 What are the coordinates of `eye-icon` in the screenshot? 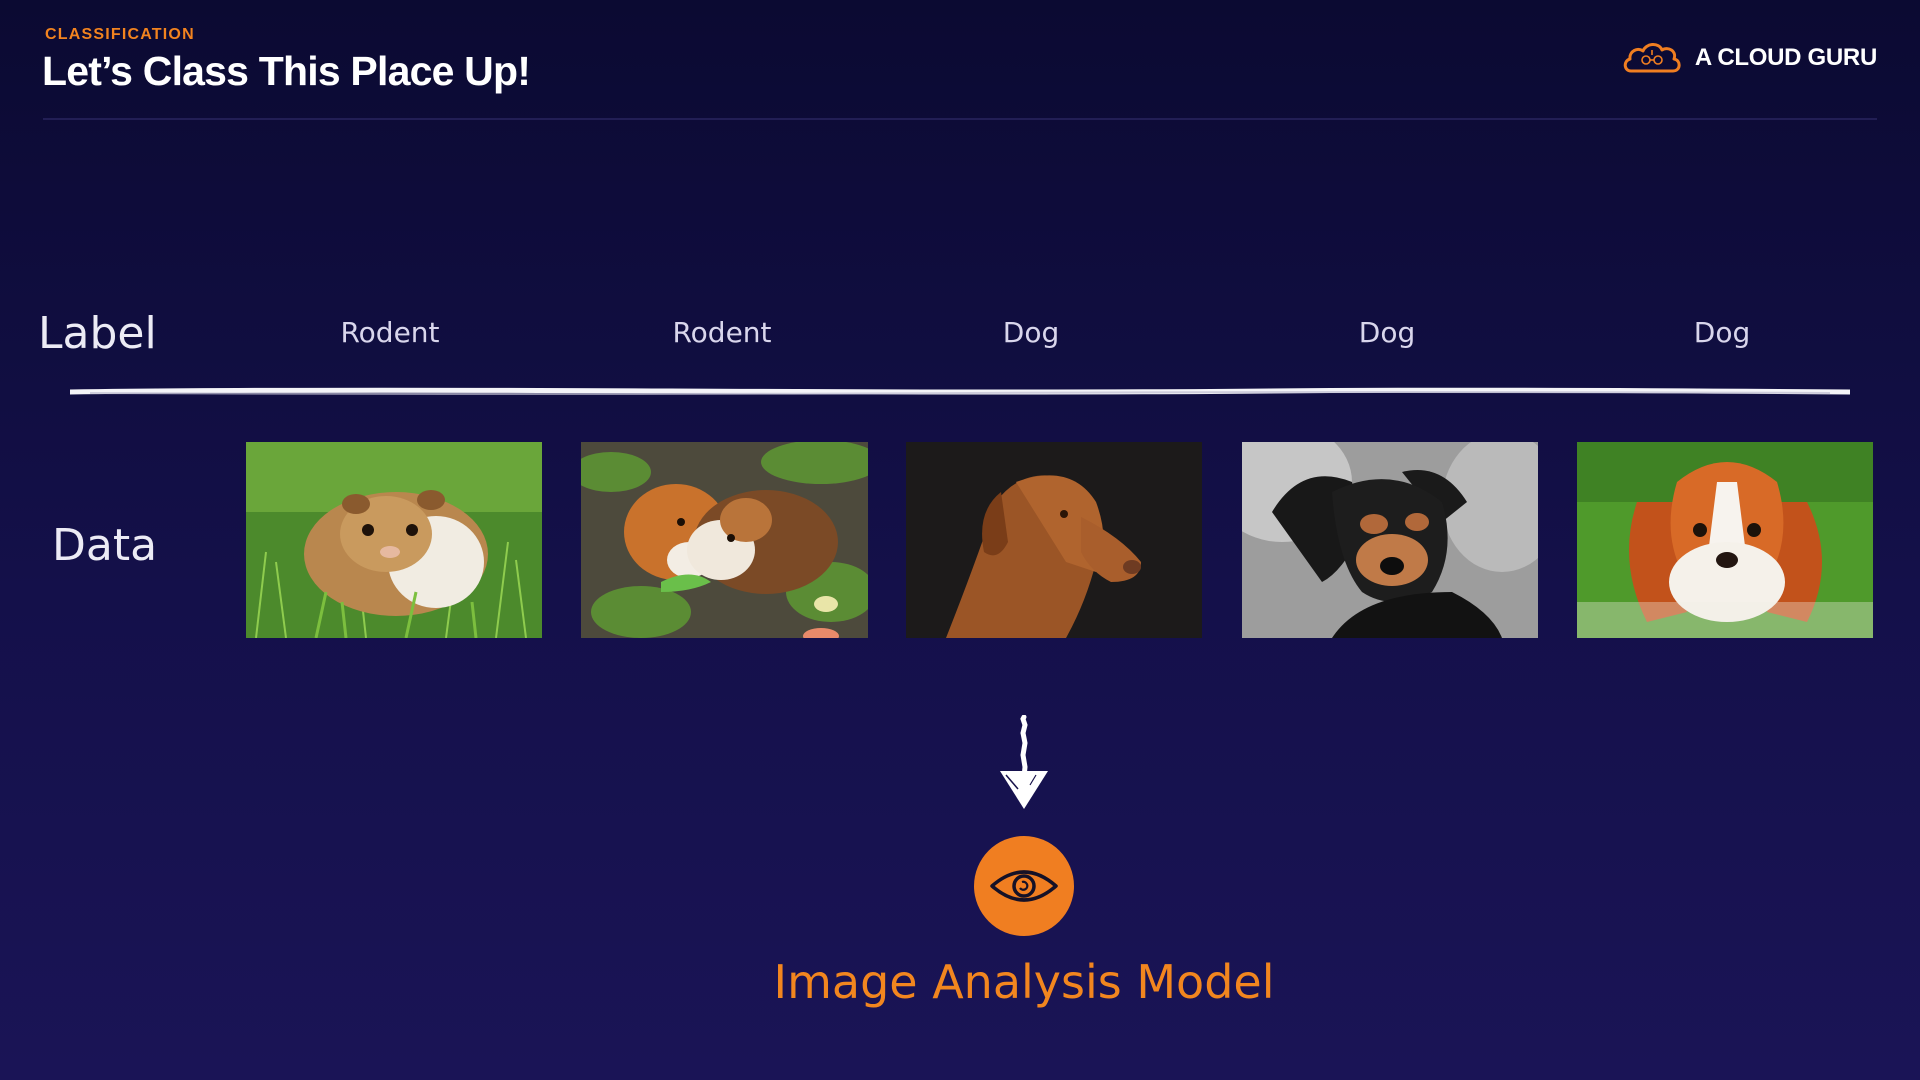 It's located at (1024, 886).